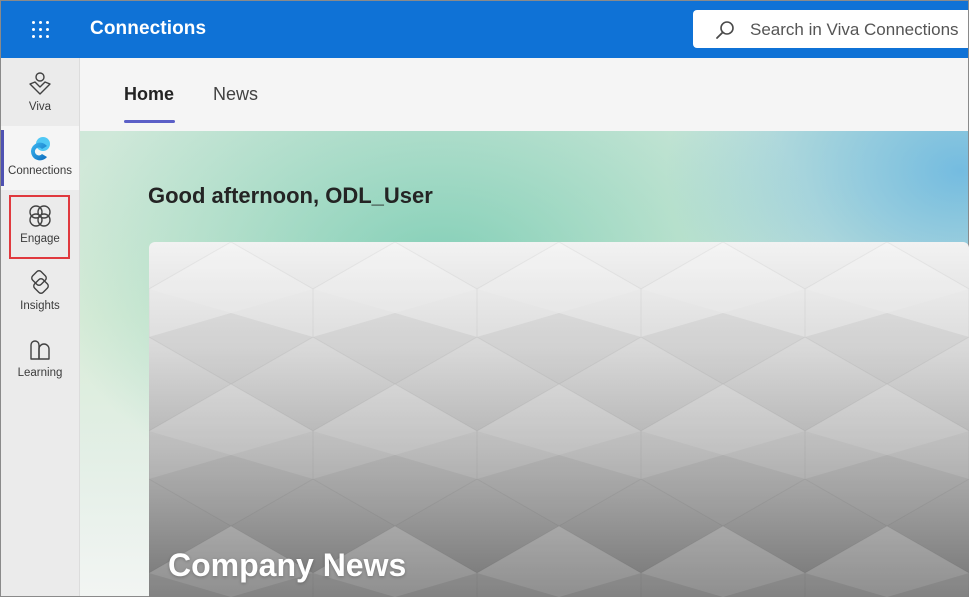 The height and width of the screenshot is (597, 969). Describe the element at coordinates (40, 149) in the screenshot. I see `connections-icon` at that location.